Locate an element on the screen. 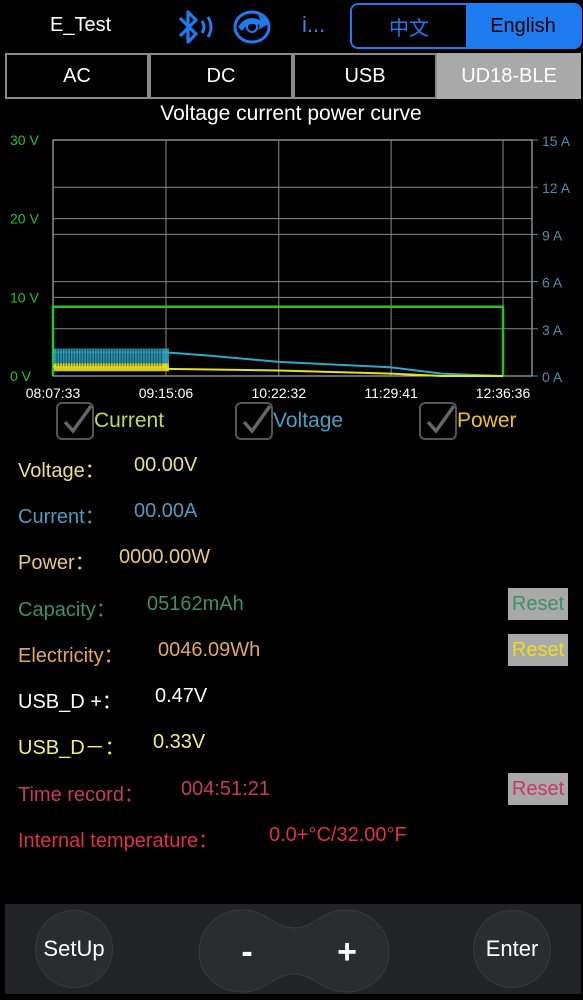 This screenshot has width=583, height=1000. current-reading: Current： 00.00A is located at coordinates (107, 514).